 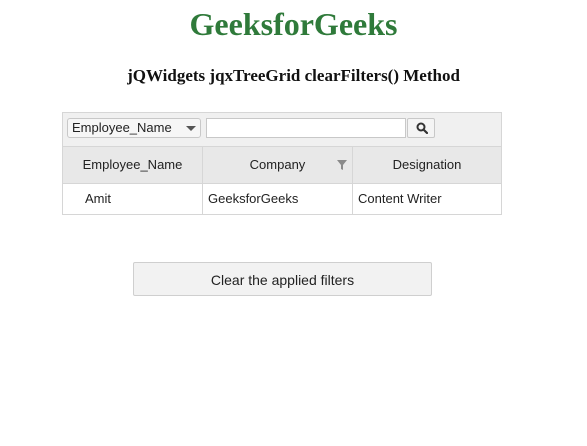 I want to click on table-cell-employee-name: Amit, so click(x=133, y=199).